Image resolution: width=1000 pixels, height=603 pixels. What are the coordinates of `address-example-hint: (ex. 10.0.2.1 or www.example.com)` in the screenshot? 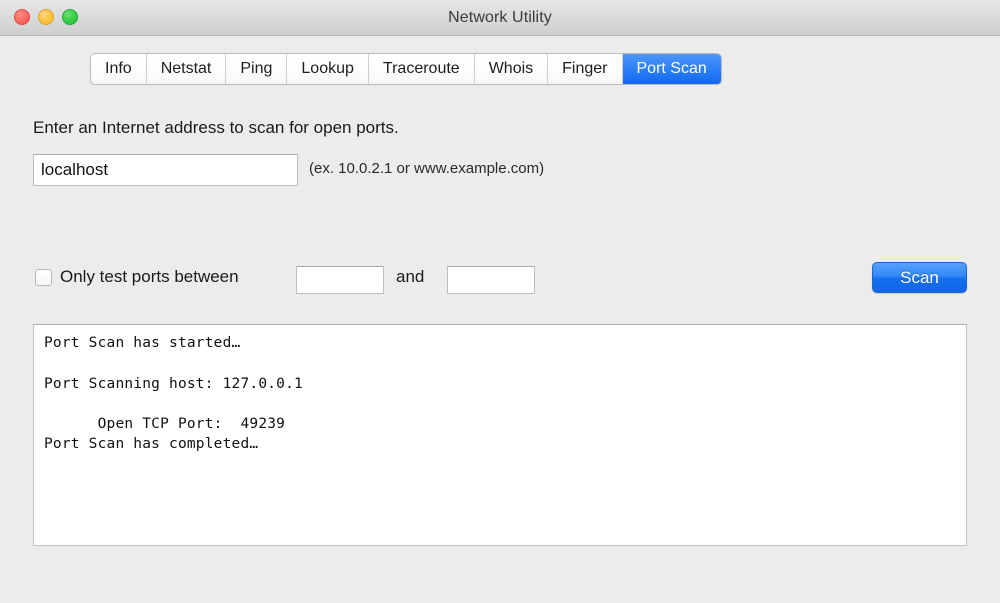 It's located at (427, 168).